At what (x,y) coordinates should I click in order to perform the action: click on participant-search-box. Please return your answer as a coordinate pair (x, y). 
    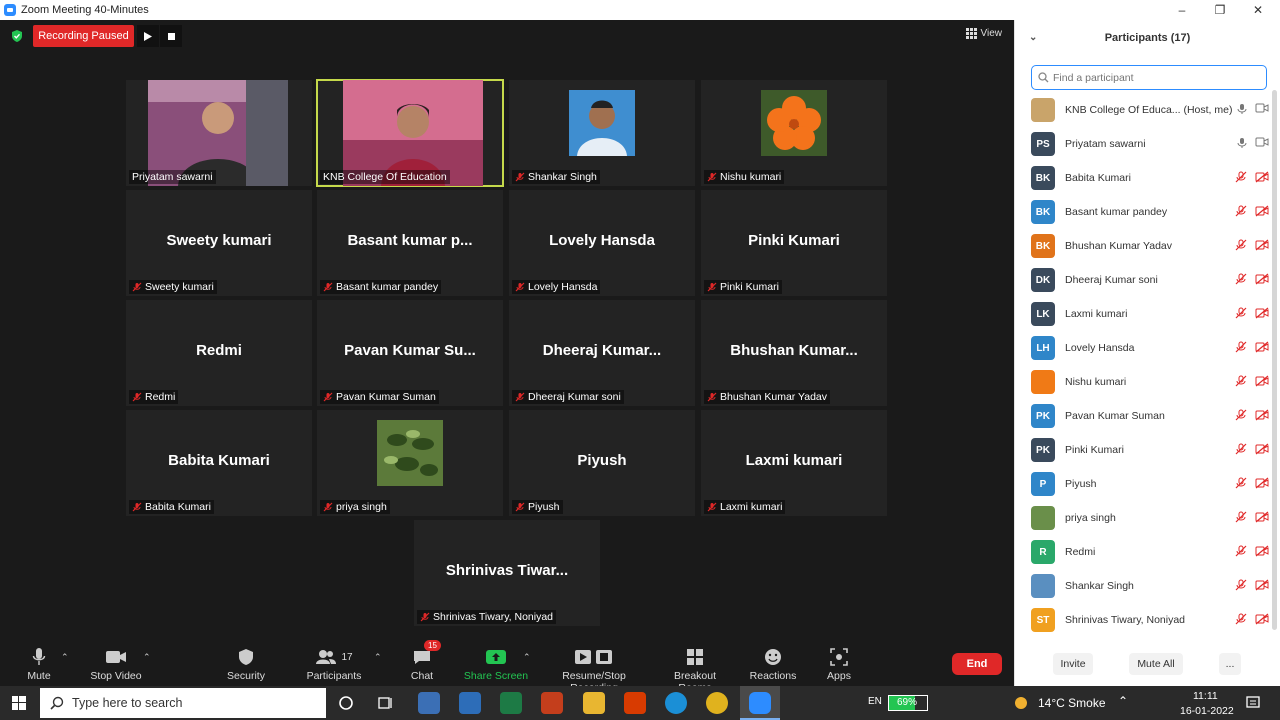
    Looking at the image, I should click on (1149, 77).